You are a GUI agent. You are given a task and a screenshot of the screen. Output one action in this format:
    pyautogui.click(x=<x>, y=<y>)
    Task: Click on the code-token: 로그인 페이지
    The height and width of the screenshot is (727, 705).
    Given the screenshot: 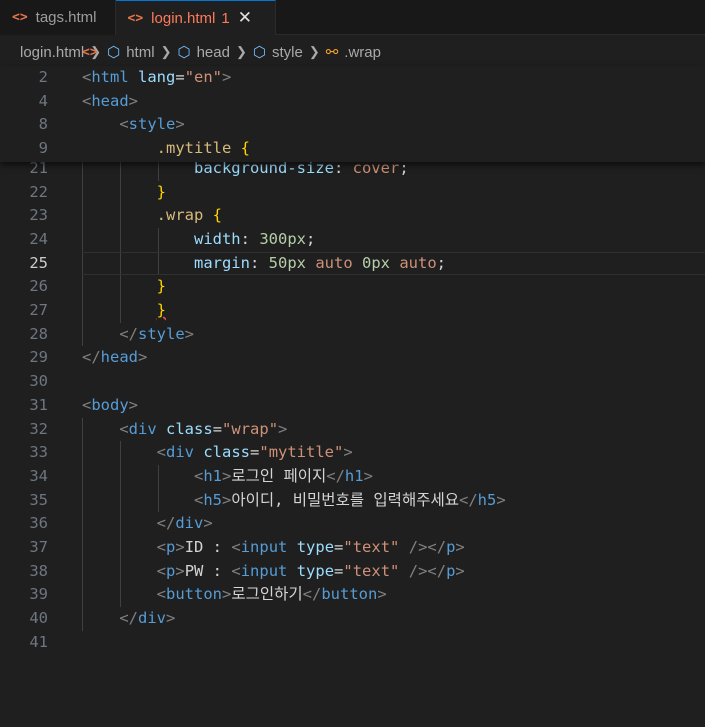 What is the action you would take?
    pyautogui.click(x=279, y=475)
    